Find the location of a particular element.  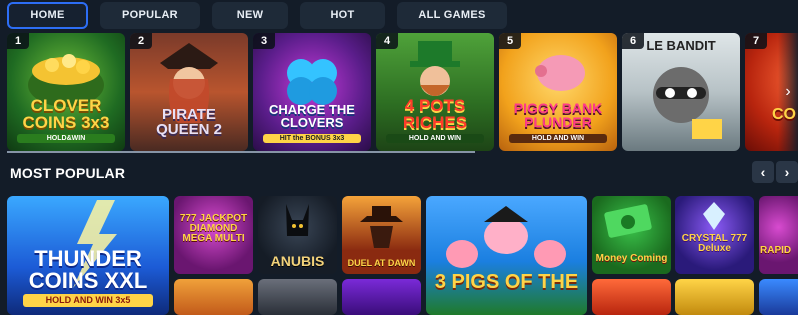

tab-hot: HOT is located at coordinates (342, 15).